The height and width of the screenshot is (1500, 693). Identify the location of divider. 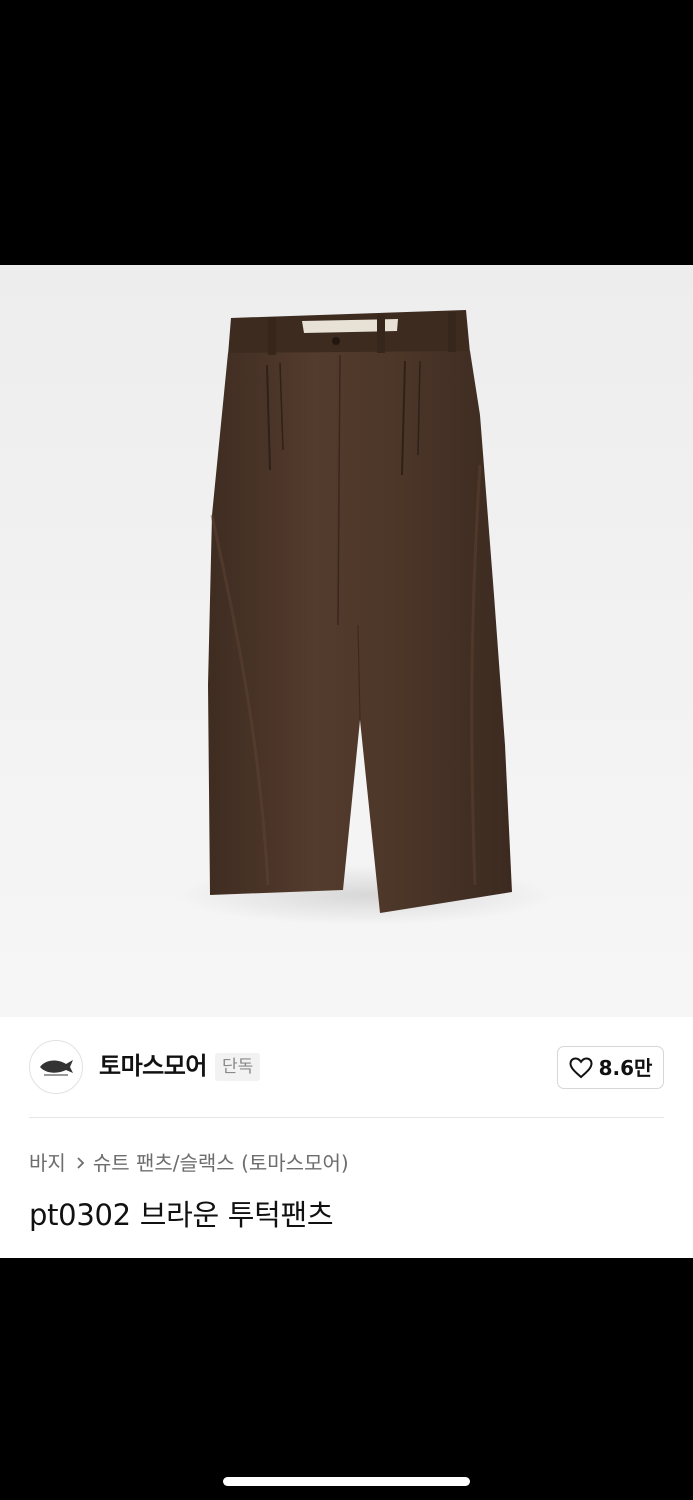
(346, 1117).